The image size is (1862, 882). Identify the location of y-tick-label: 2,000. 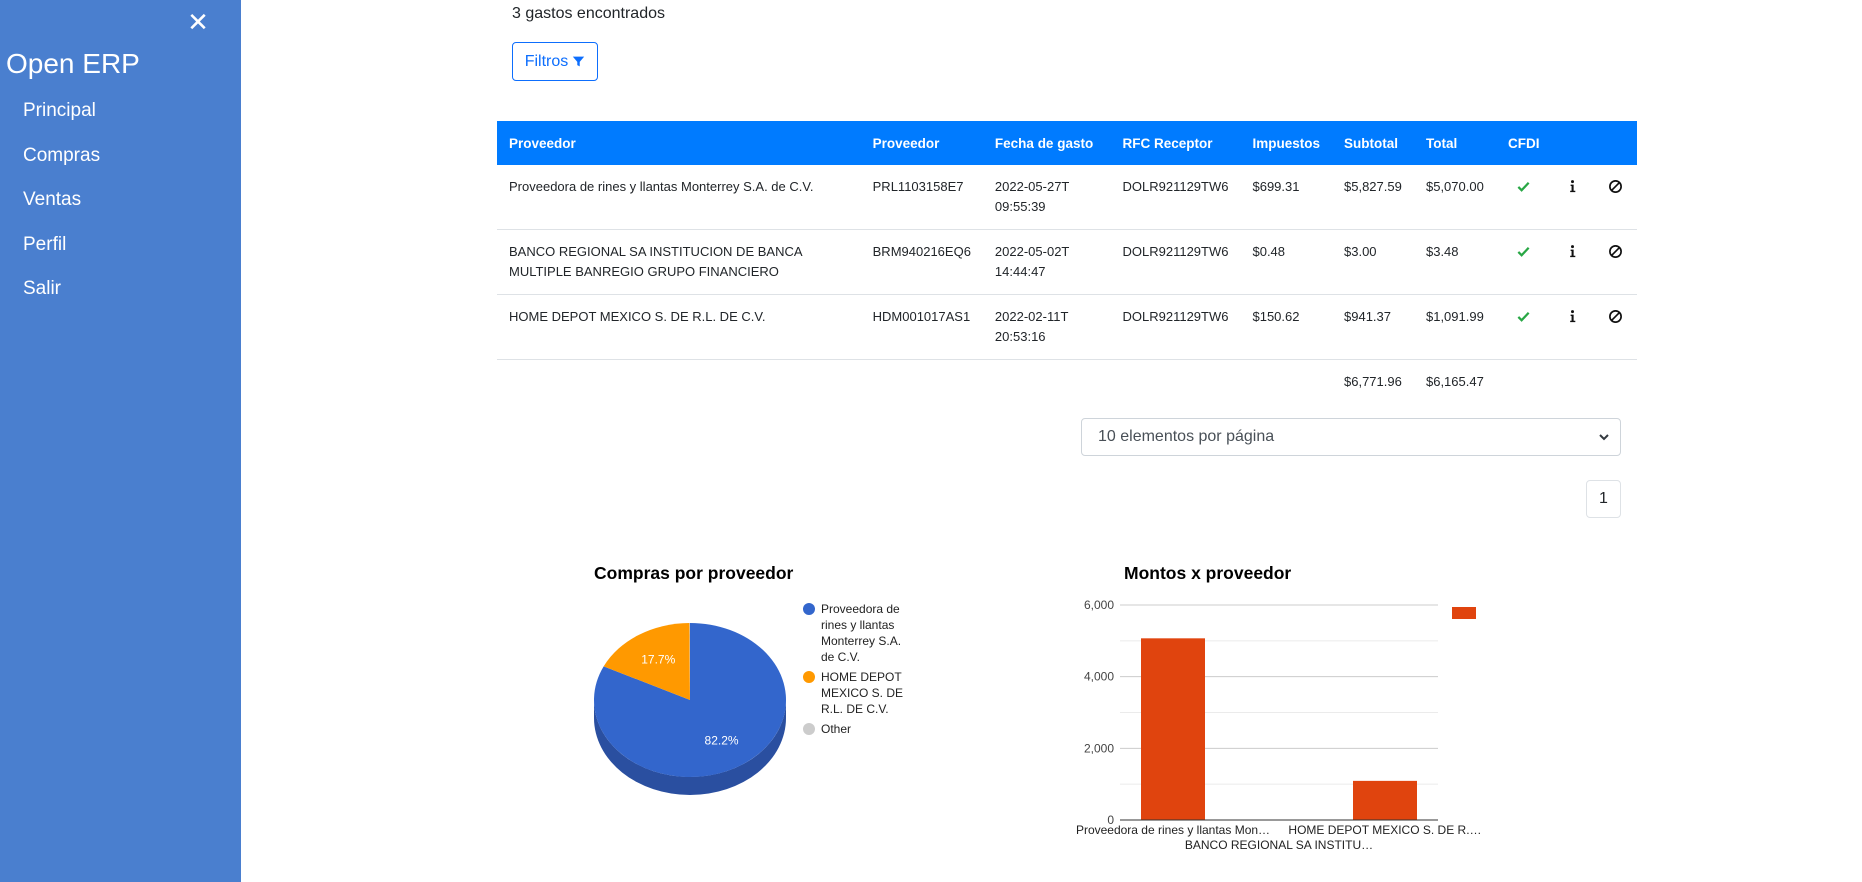
(1099, 748).